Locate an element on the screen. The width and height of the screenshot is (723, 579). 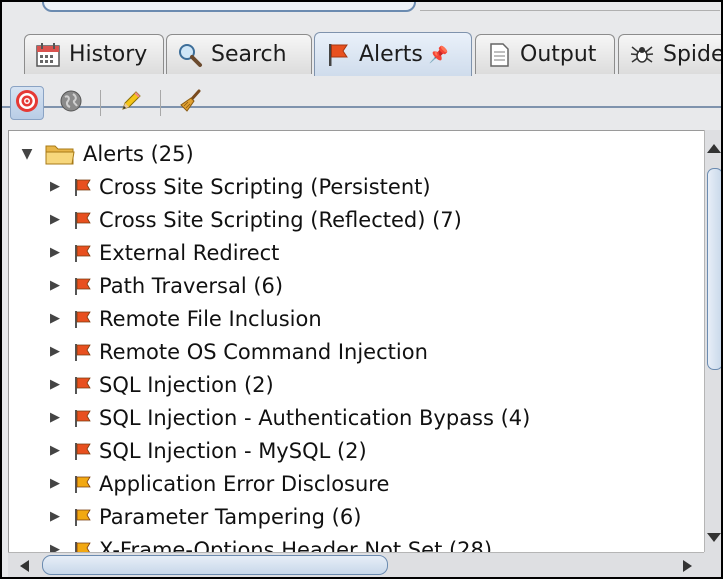
vertical-scroll-thumb is located at coordinates (714, 269).